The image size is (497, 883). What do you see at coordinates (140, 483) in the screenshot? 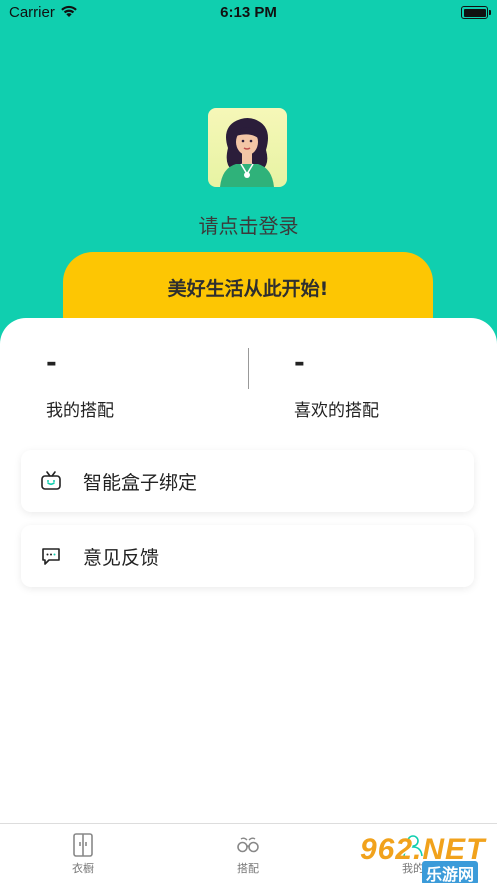
I see `menu-item-label: 智能盒子绑定` at bounding box center [140, 483].